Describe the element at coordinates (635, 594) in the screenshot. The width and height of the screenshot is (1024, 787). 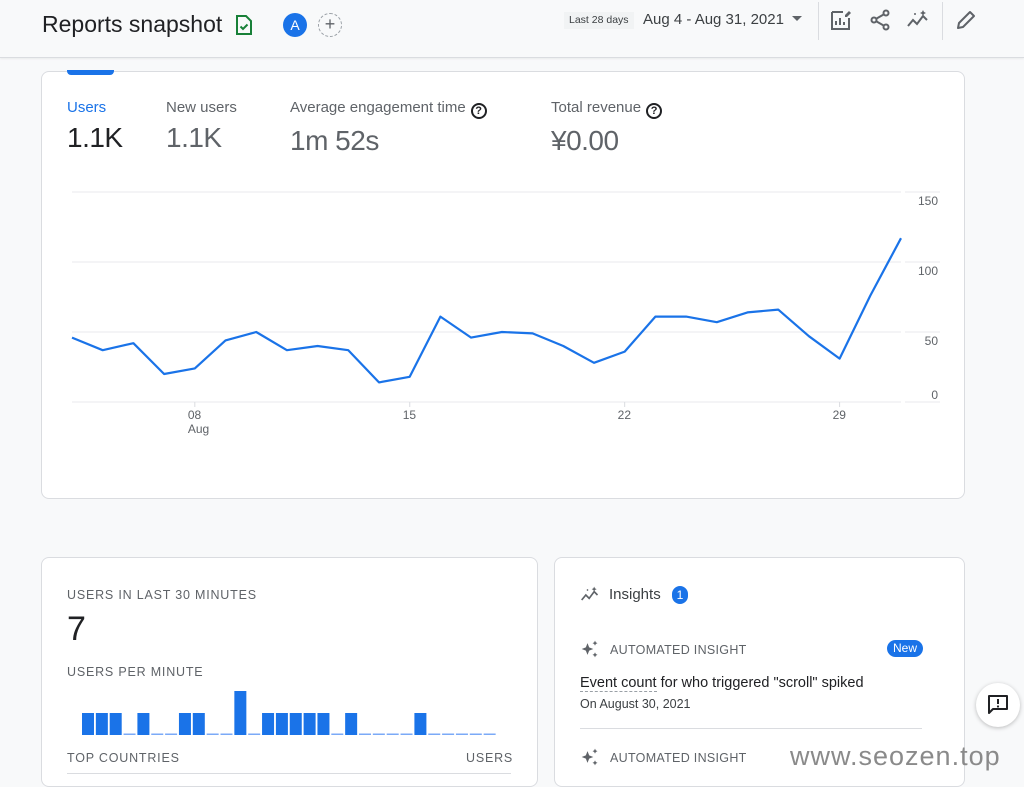
I see `insights-title: Insights` at that location.